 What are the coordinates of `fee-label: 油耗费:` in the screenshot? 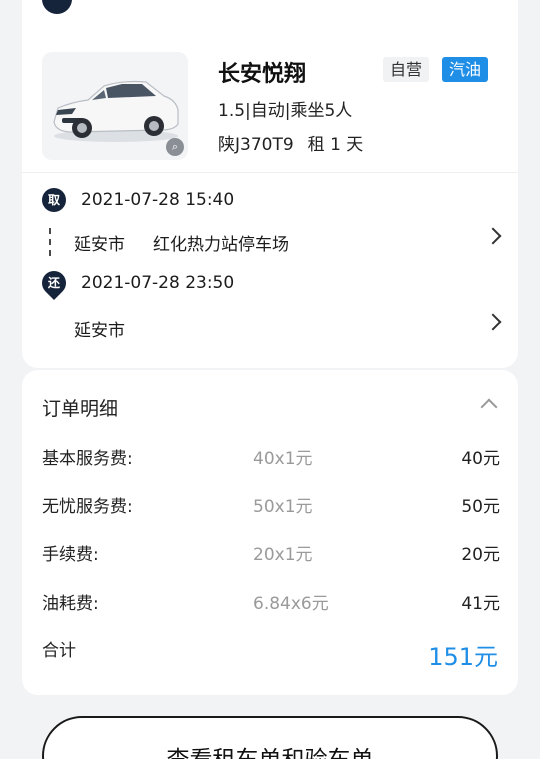 It's located at (70, 604).